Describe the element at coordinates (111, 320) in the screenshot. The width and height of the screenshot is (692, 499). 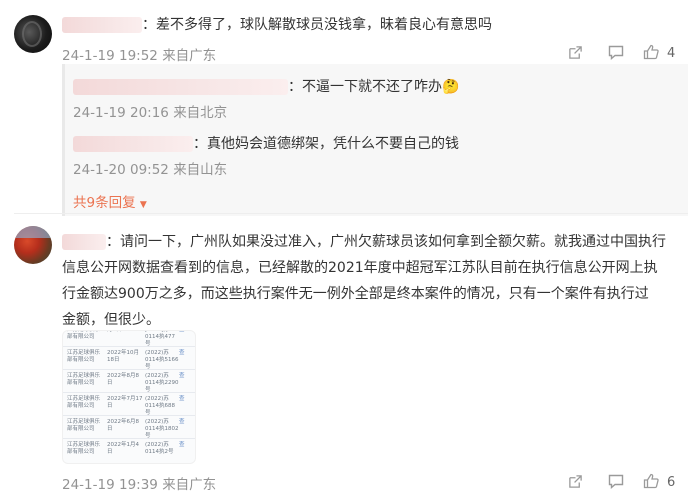
I see `comment-body-line: 金额，但很少。` at that location.